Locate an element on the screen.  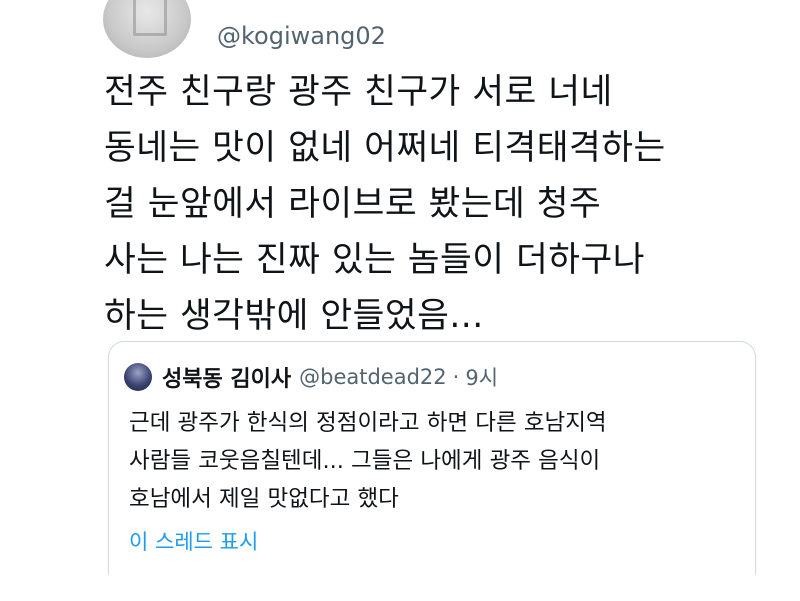
quoted-tweet-header: 성북동 김이사 @beatdead22 · 9시 is located at coordinates (311, 377).